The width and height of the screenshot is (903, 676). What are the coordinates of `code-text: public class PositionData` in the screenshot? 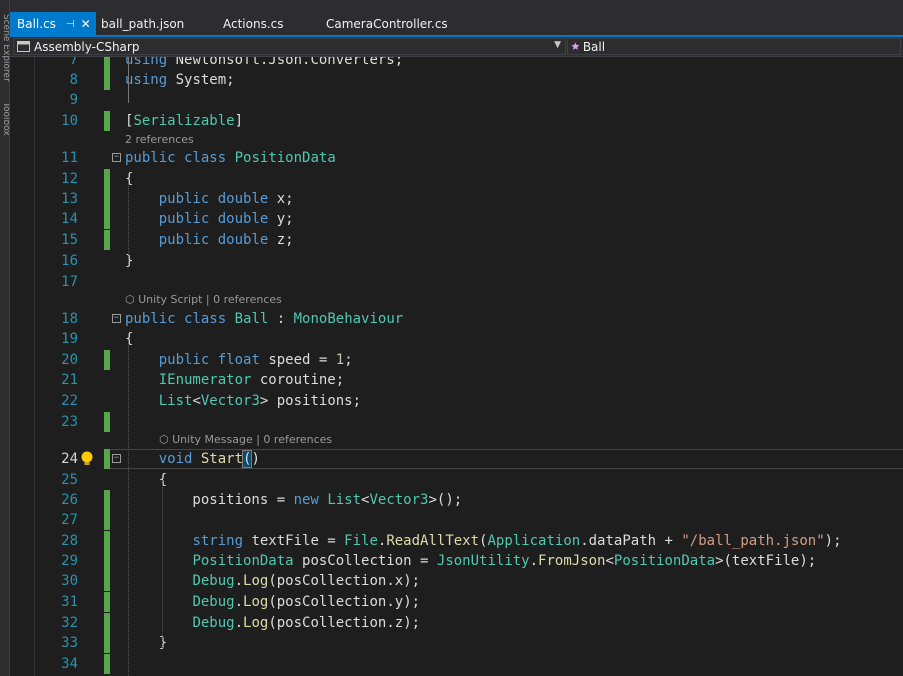 It's located at (230, 158).